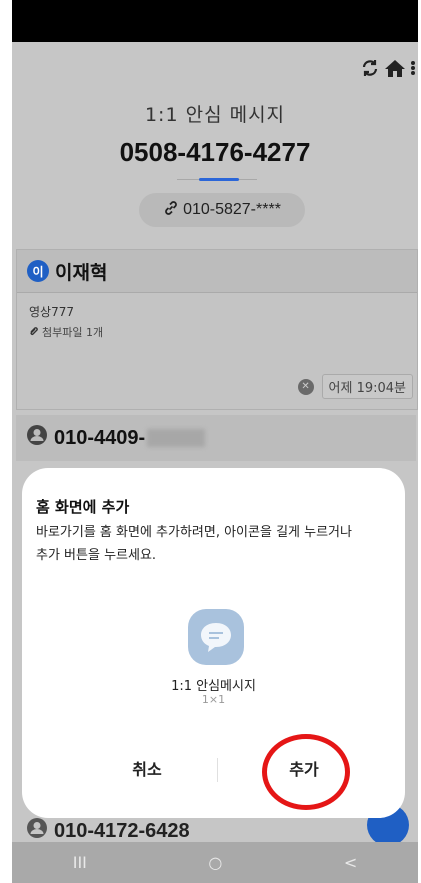 The image size is (421, 883). Describe the element at coordinates (80, 862) in the screenshot. I see `recent-apps-button: III` at that location.